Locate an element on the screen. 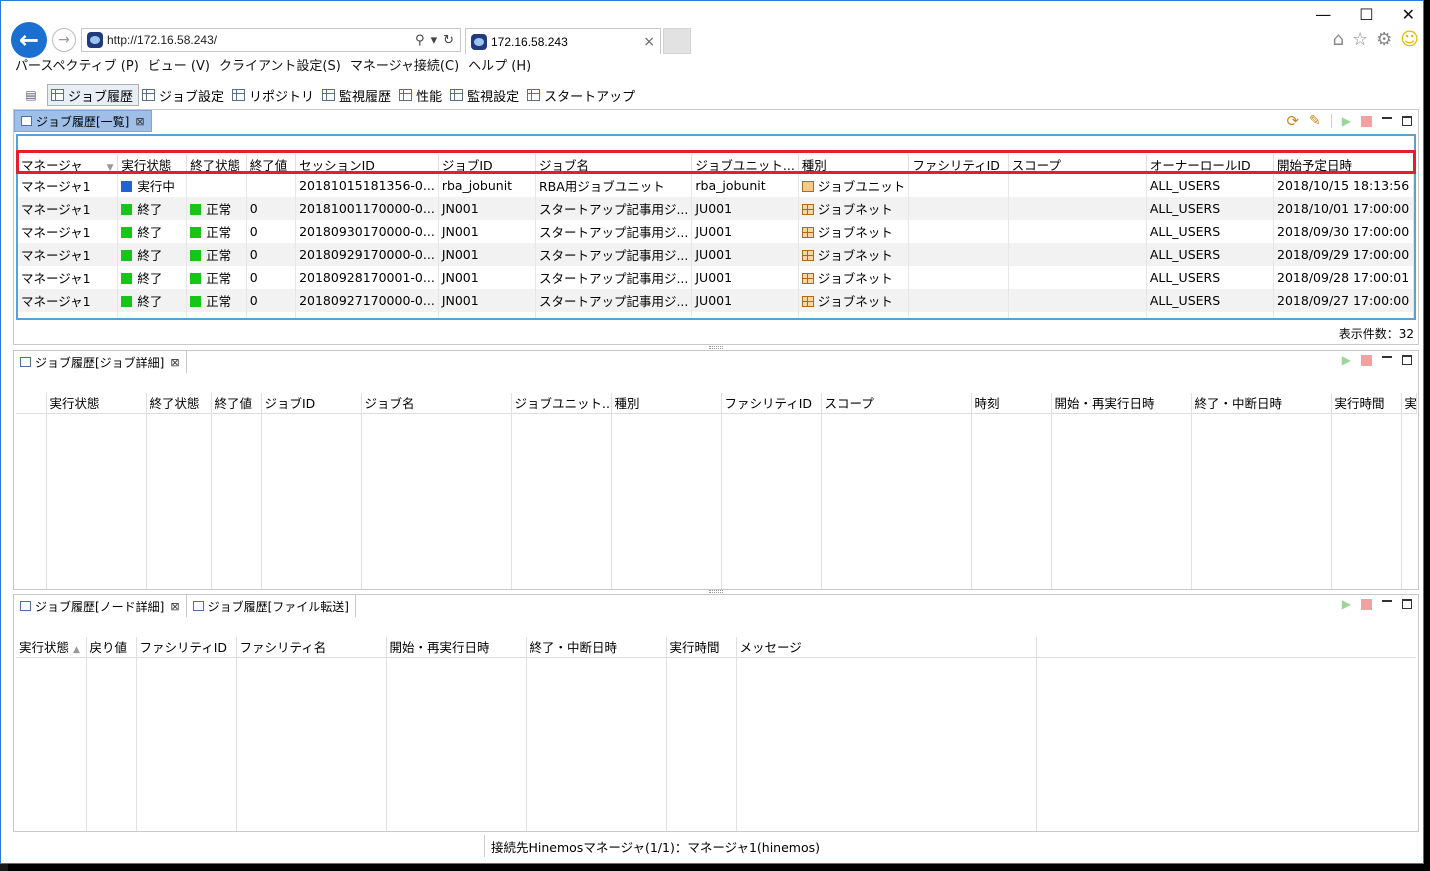 The image size is (1430, 871). edit-icon: ✎ is located at coordinates (1315, 121).